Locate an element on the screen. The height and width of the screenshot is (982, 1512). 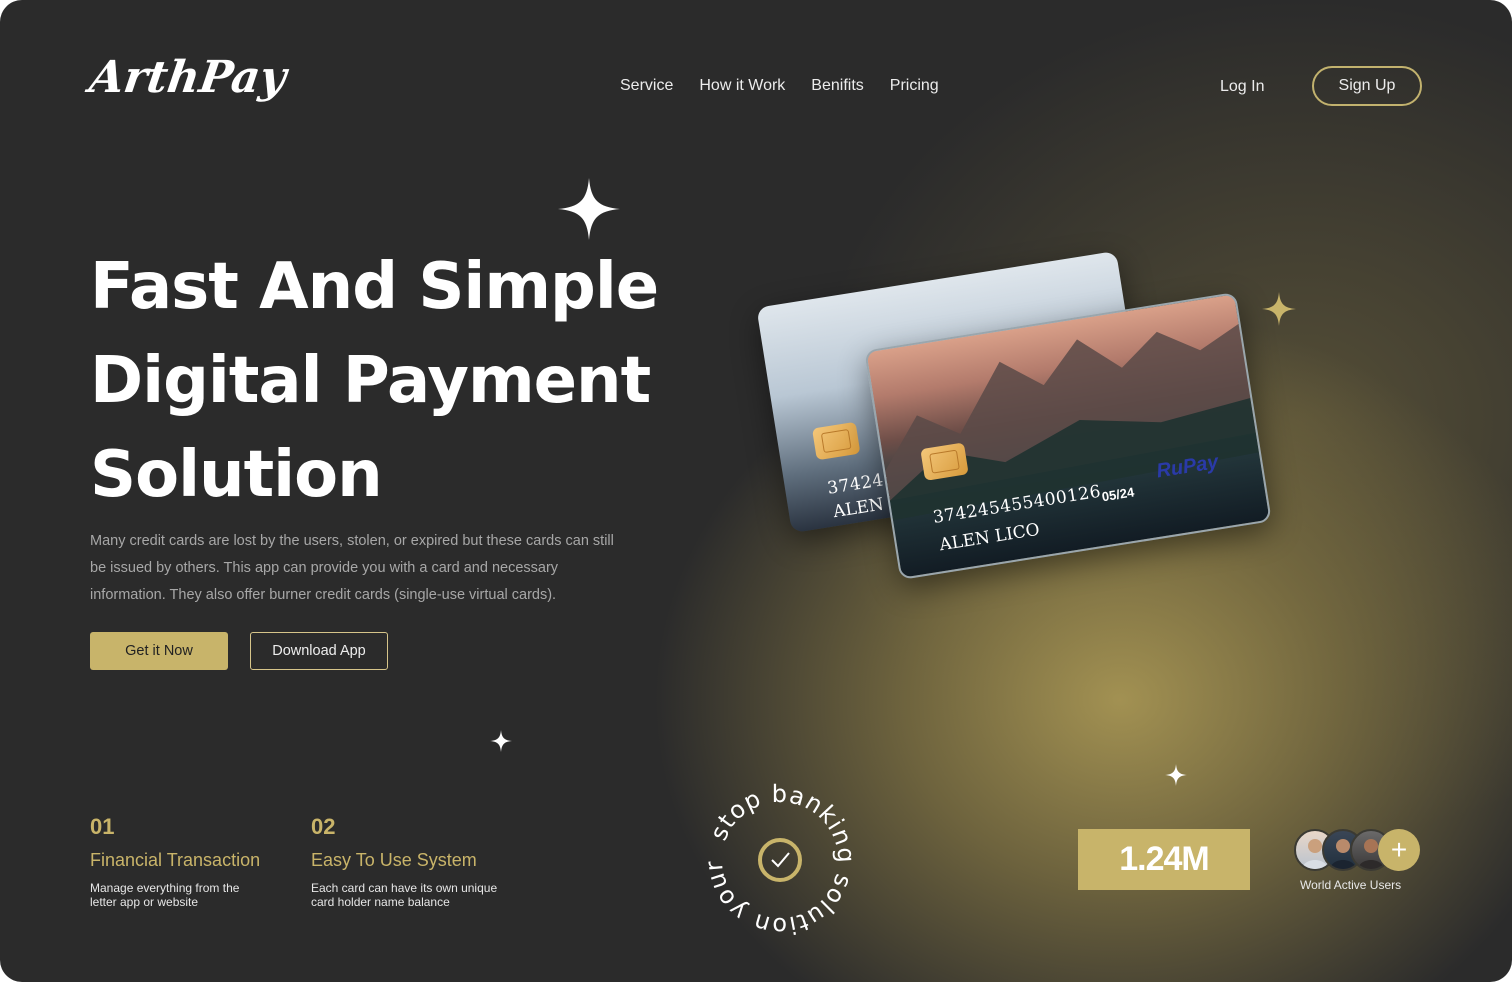
circular-text: stop banking solution your one is located at coordinates (779, 860).